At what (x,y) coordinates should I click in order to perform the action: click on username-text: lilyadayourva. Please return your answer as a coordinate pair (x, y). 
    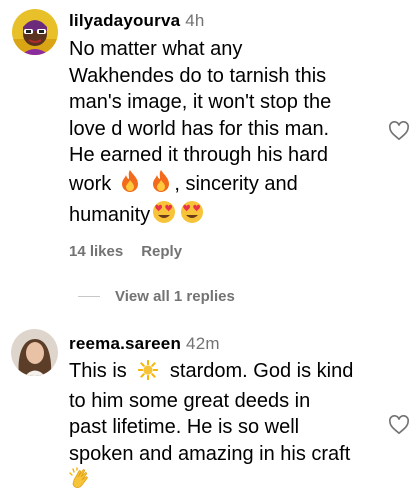
    Looking at the image, I should click on (124, 20).